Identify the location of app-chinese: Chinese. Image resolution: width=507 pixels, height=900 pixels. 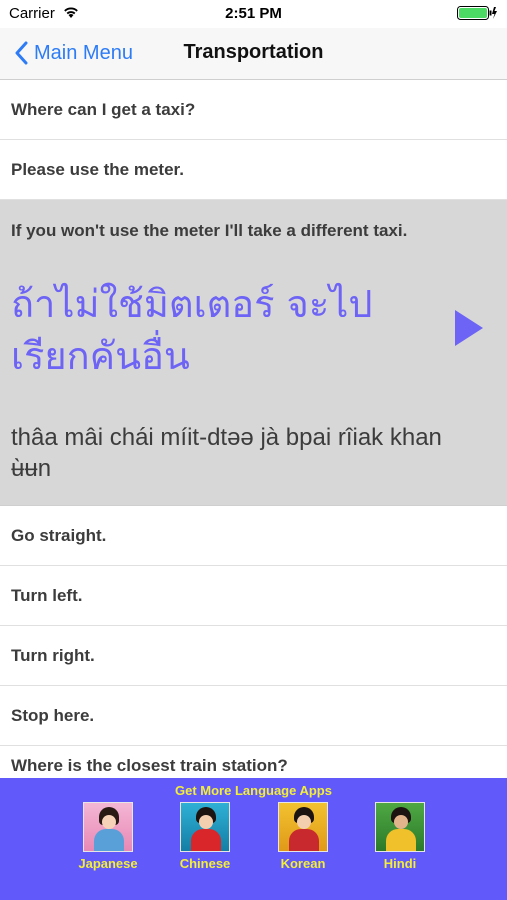
(205, 836).